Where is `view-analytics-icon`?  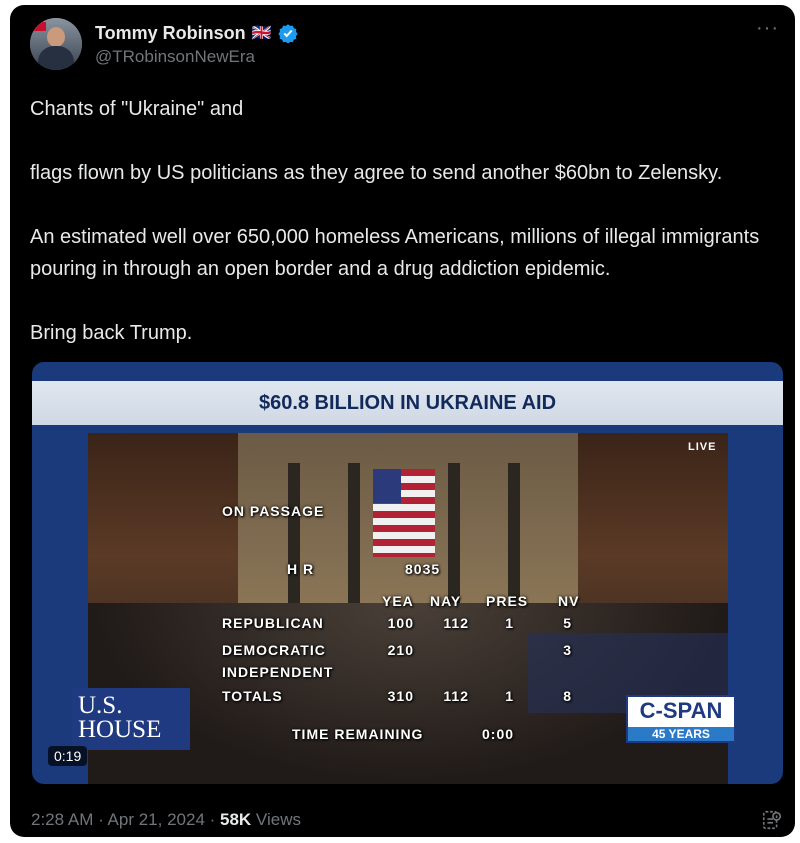
view-analytics-icon is located at coordinates (772, 820).